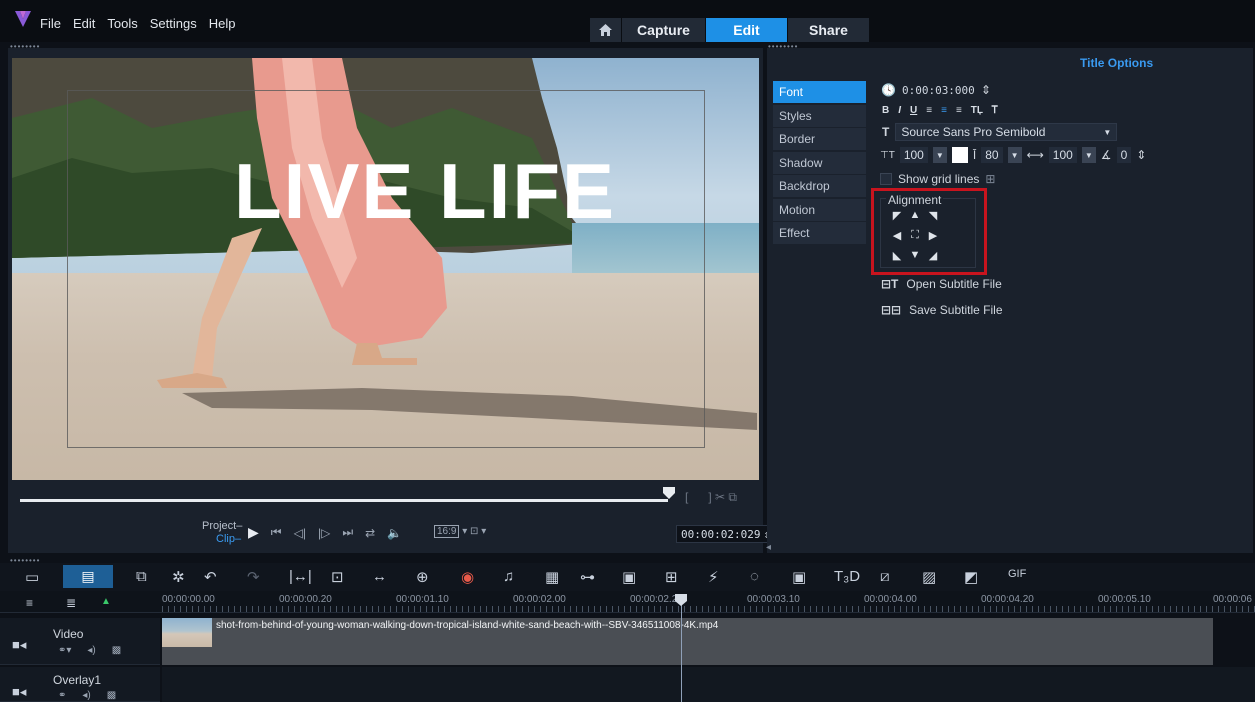 The image size is (1255, 702). What do you see at coordinates (681, 653) in the screenshot?
I see `playhead` at bounding box center [681, 653].